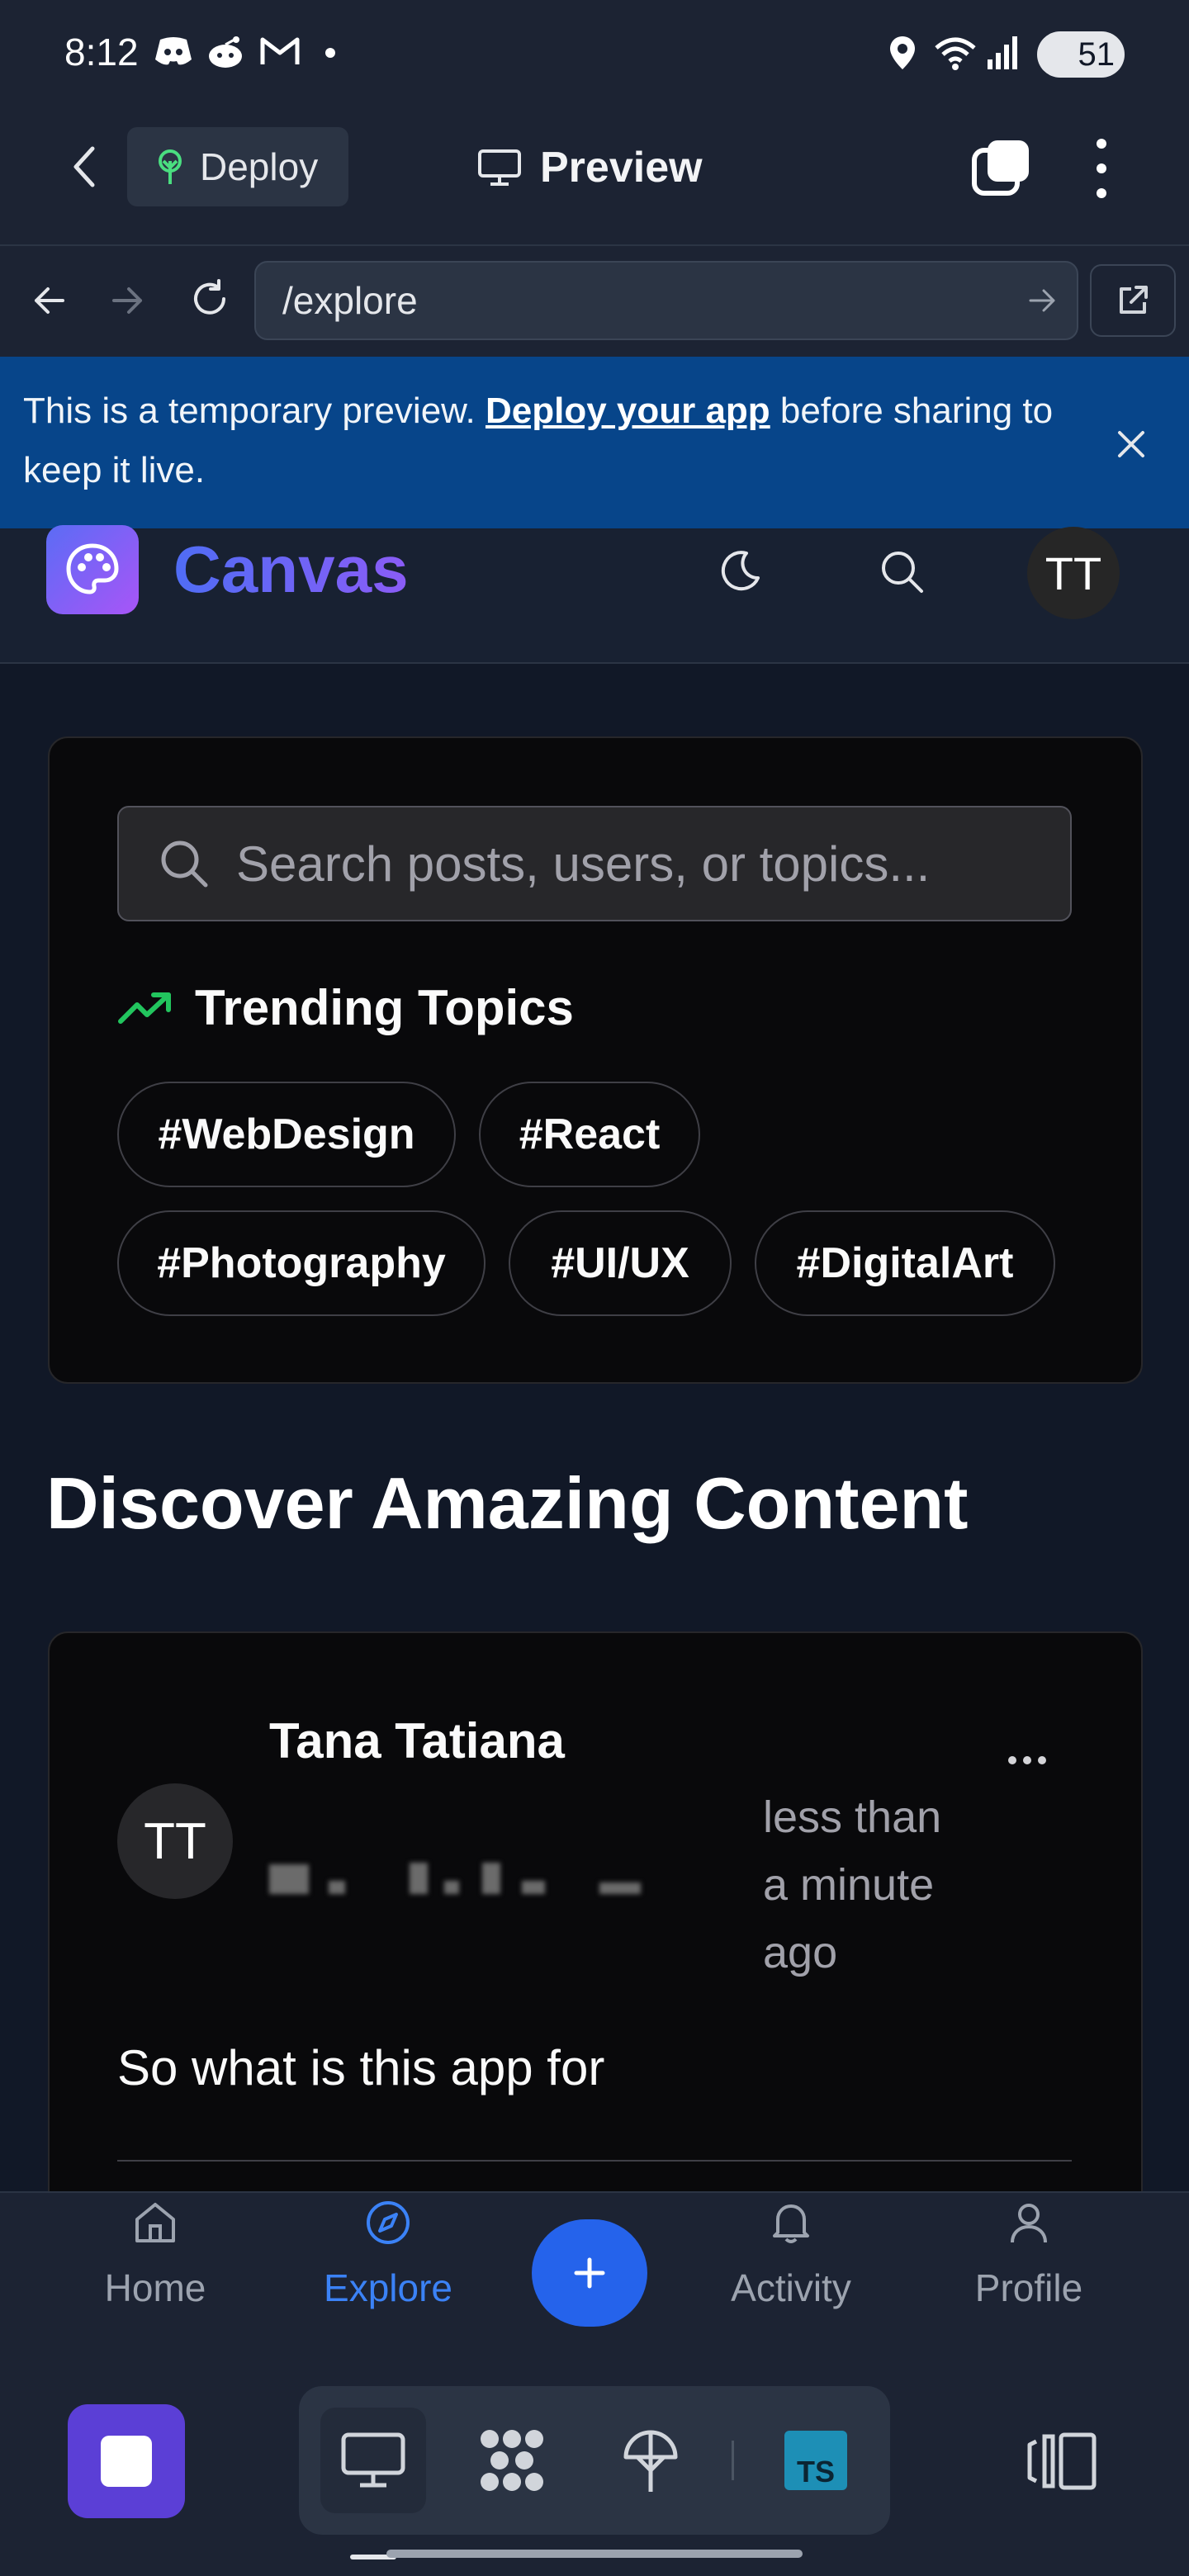 The image size is (1189, 2576). I want to click on workflows-icon, so click(512, 2460).